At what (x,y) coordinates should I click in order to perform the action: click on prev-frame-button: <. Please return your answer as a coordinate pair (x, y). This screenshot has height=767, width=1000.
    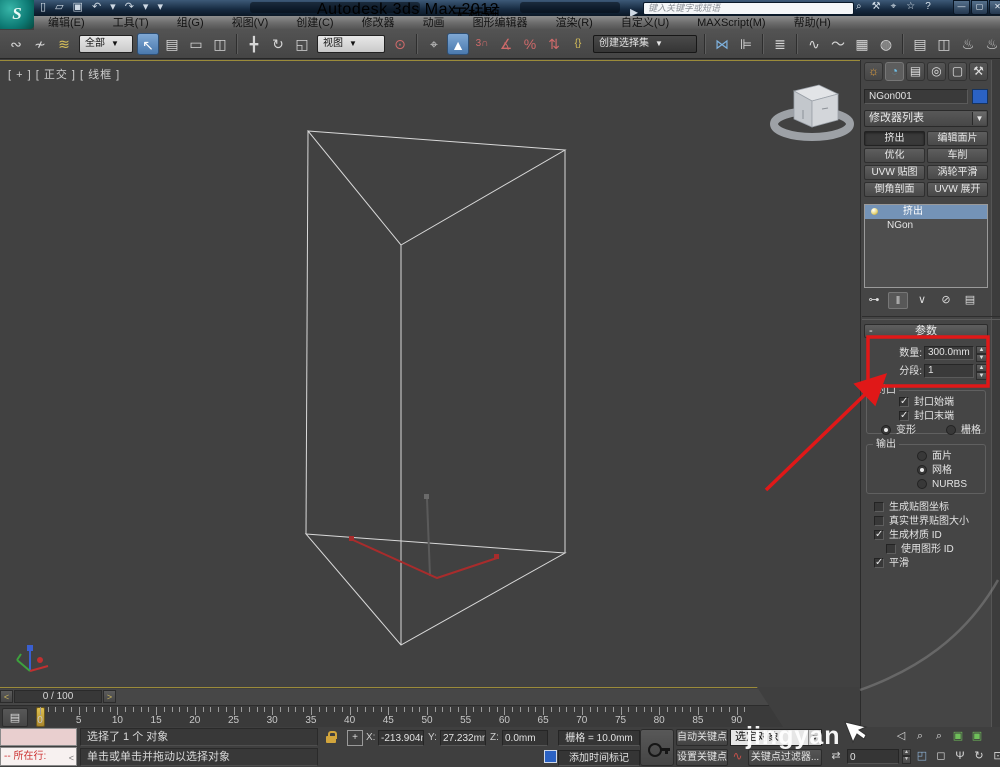
    Looking at the image, I should click on (6, 696).